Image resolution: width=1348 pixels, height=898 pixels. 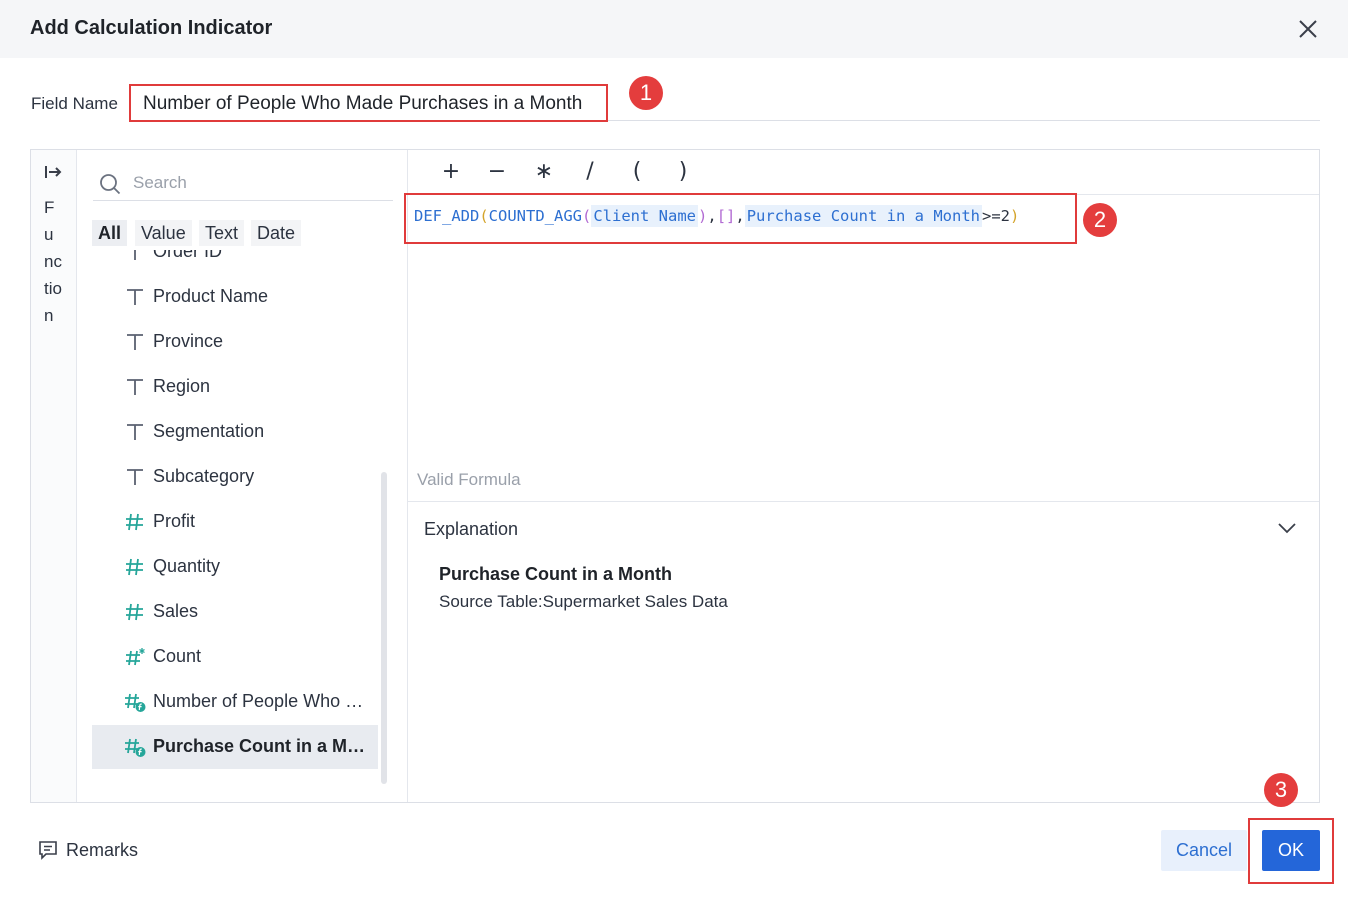 I want to click on ok-button: OK, so click(x=1291, y=850).